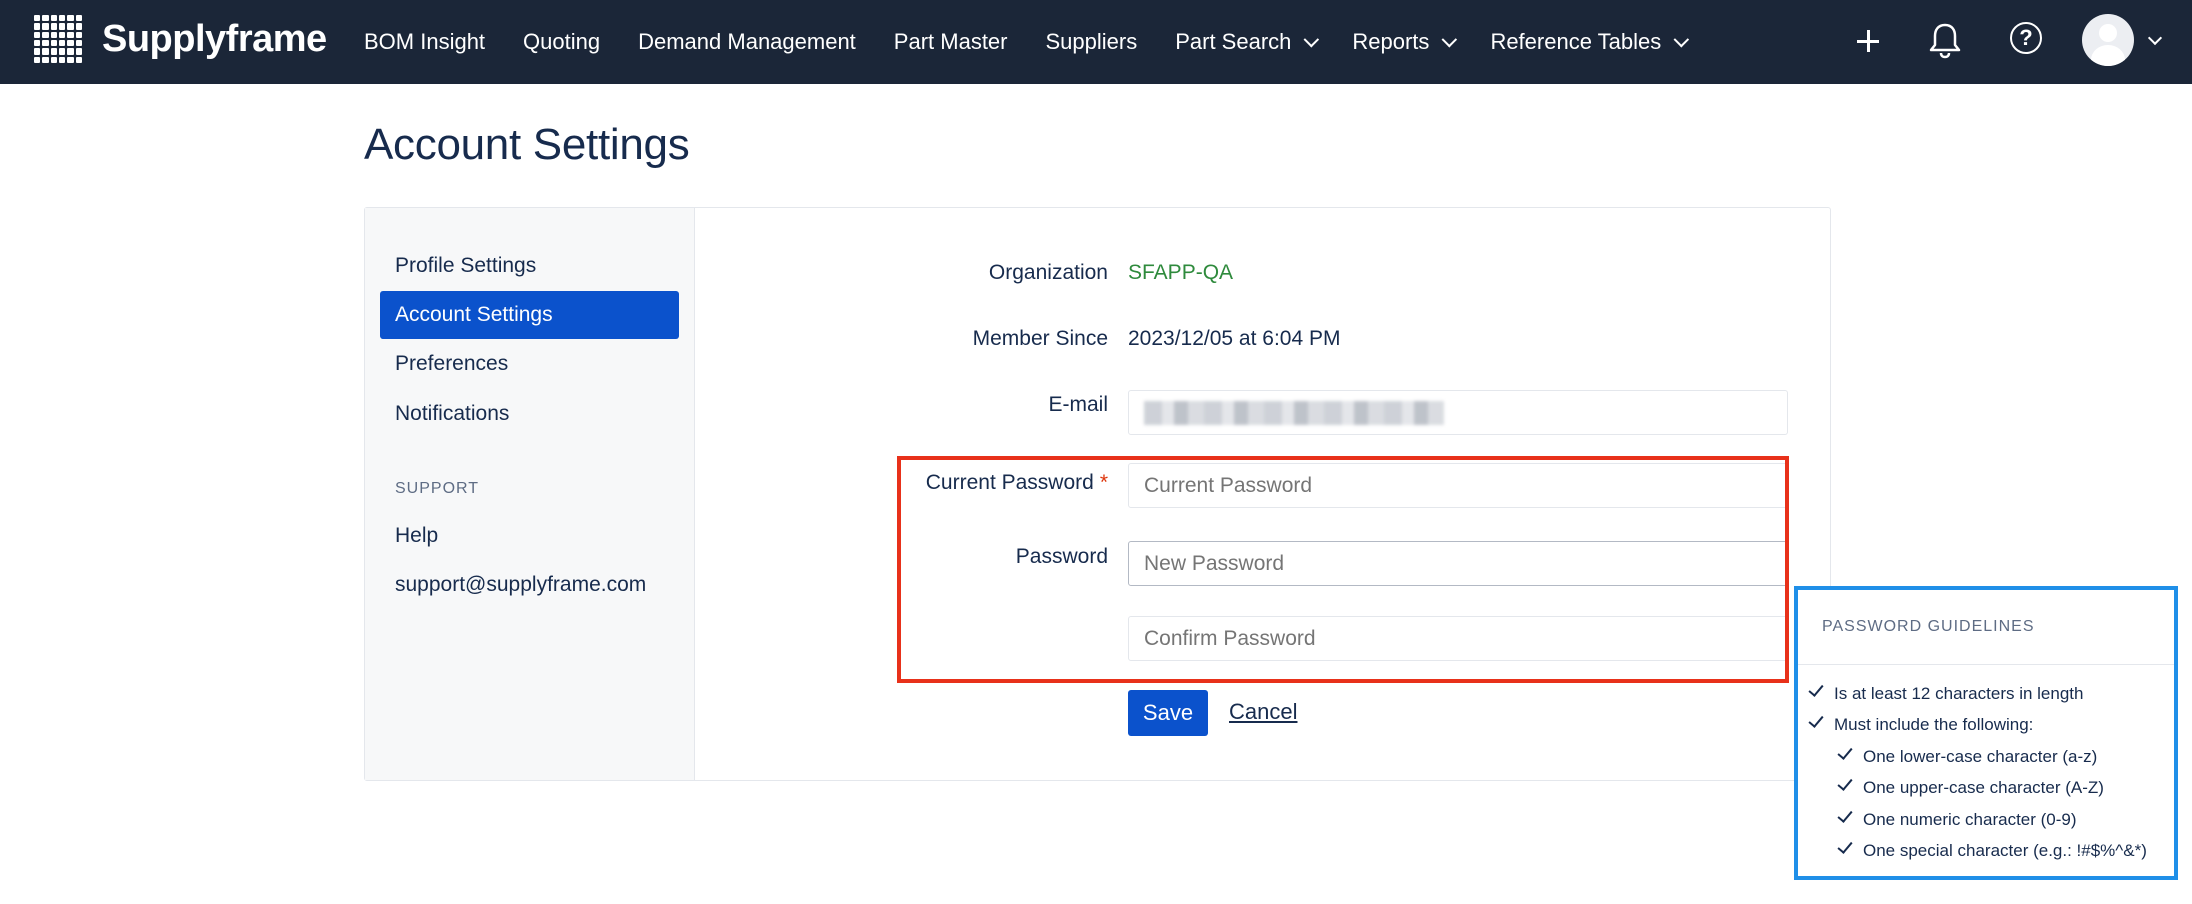 Image resolution: width=2192 pixels, height=904 pixels. What do you see at coordinates (1343, 569) in the screenshot?
I see `password-highlight-box` at bounding box center [1343, 569].